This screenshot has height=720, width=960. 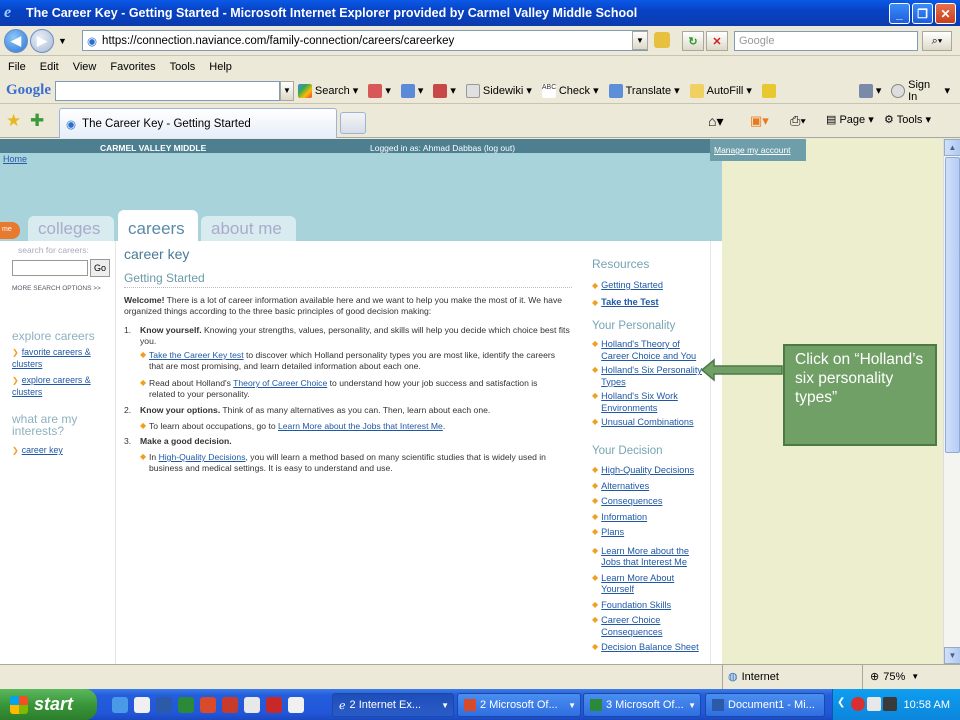 What do you see at coordinates (168, 90) in the screenshot?
I see `google-search-input` at bounding box center [168, 90].